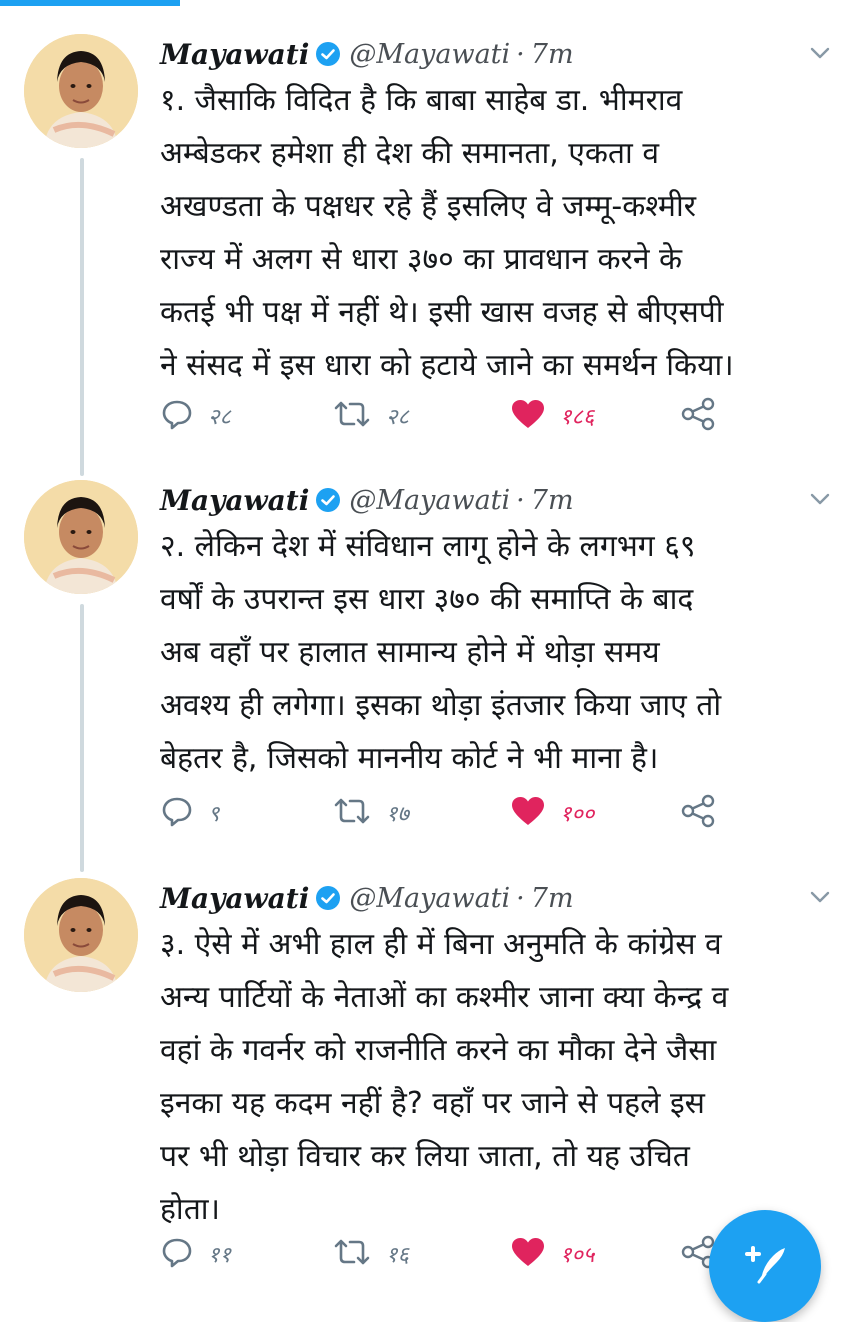  Describe the element at coordinates (428, 3) in the screenshot. I see `loading-progress-bar` at that location.